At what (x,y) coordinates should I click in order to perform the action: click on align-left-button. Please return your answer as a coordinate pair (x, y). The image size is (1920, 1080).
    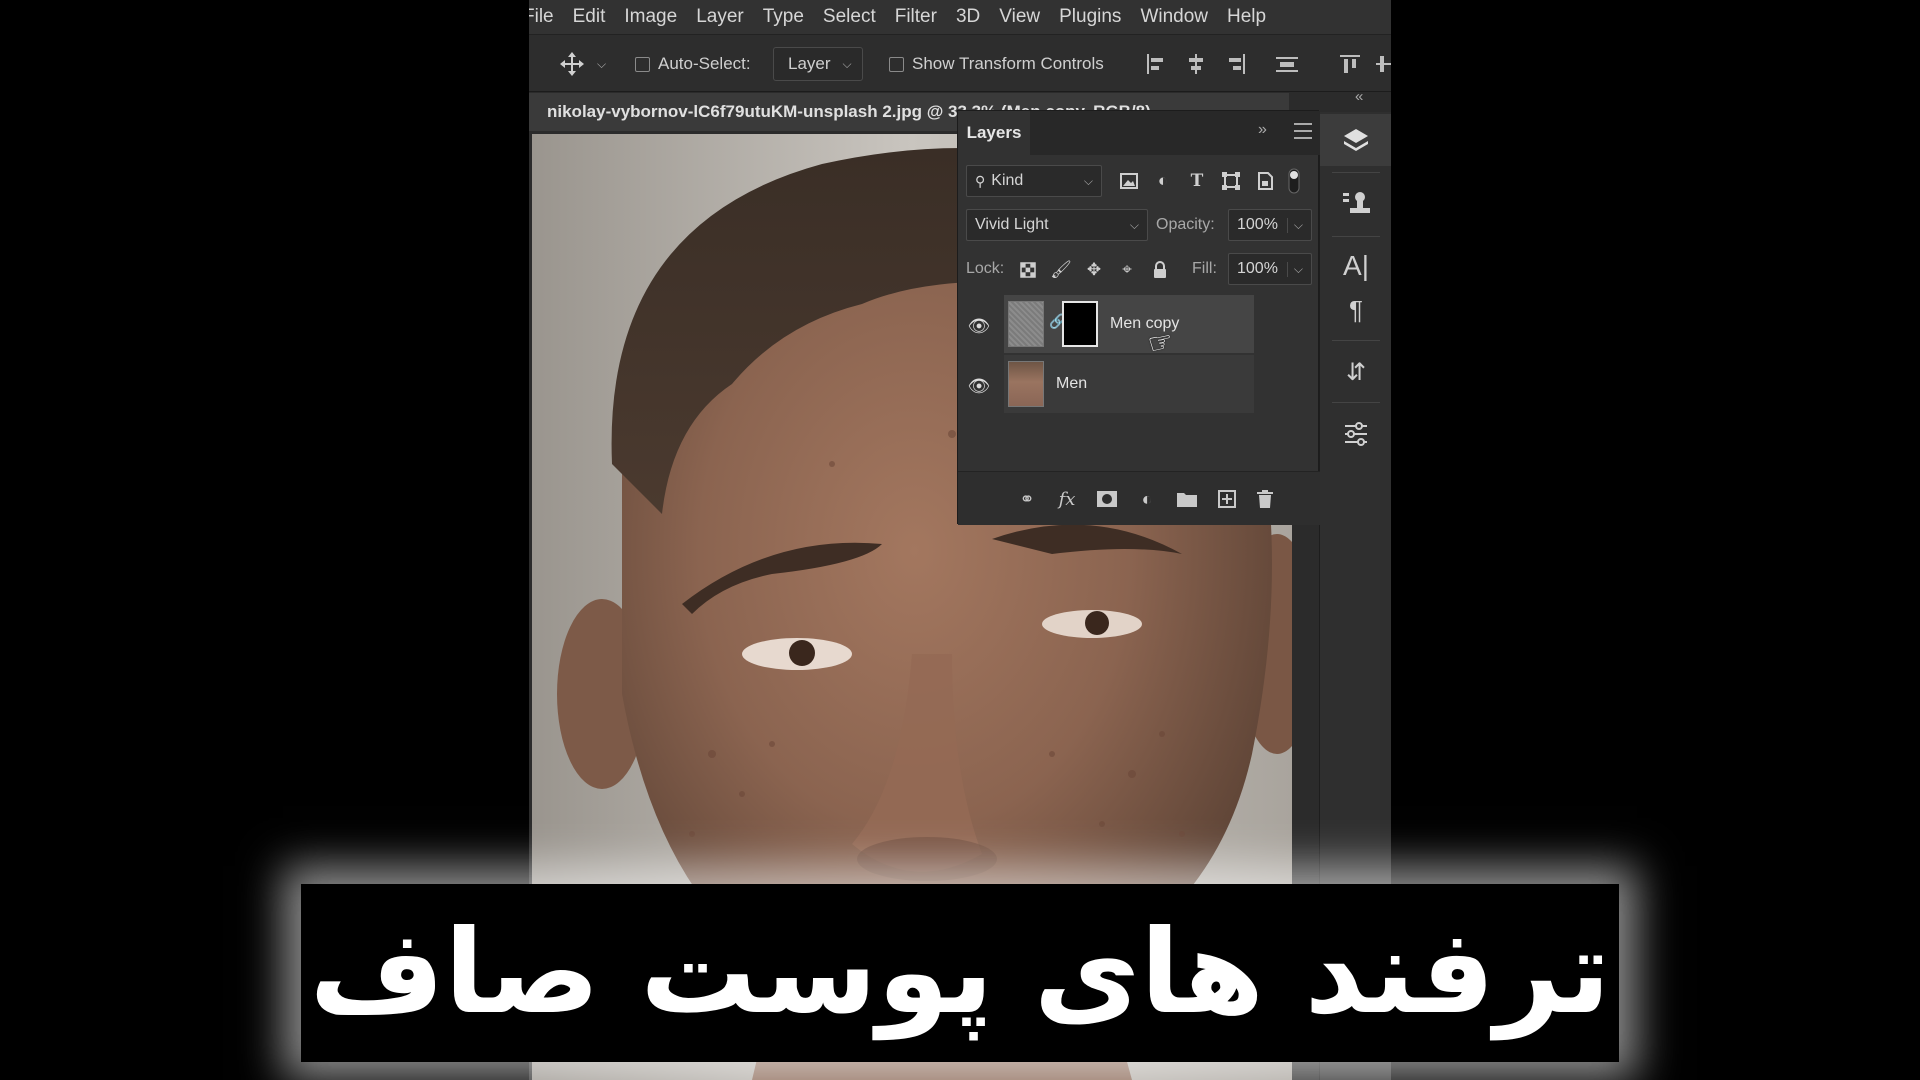
    Looking at the image, I should click on (1156, 64).